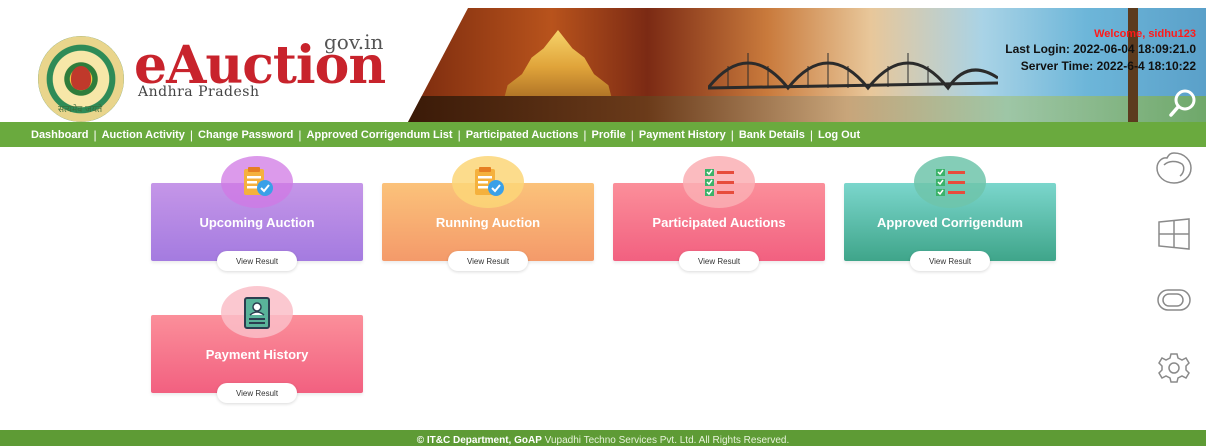 This screenshot has height=446, width=1206. Describe the element at coordinates (354, 42) in the screenshot. I see `brand-domain-suffix: gov.in` at that location.